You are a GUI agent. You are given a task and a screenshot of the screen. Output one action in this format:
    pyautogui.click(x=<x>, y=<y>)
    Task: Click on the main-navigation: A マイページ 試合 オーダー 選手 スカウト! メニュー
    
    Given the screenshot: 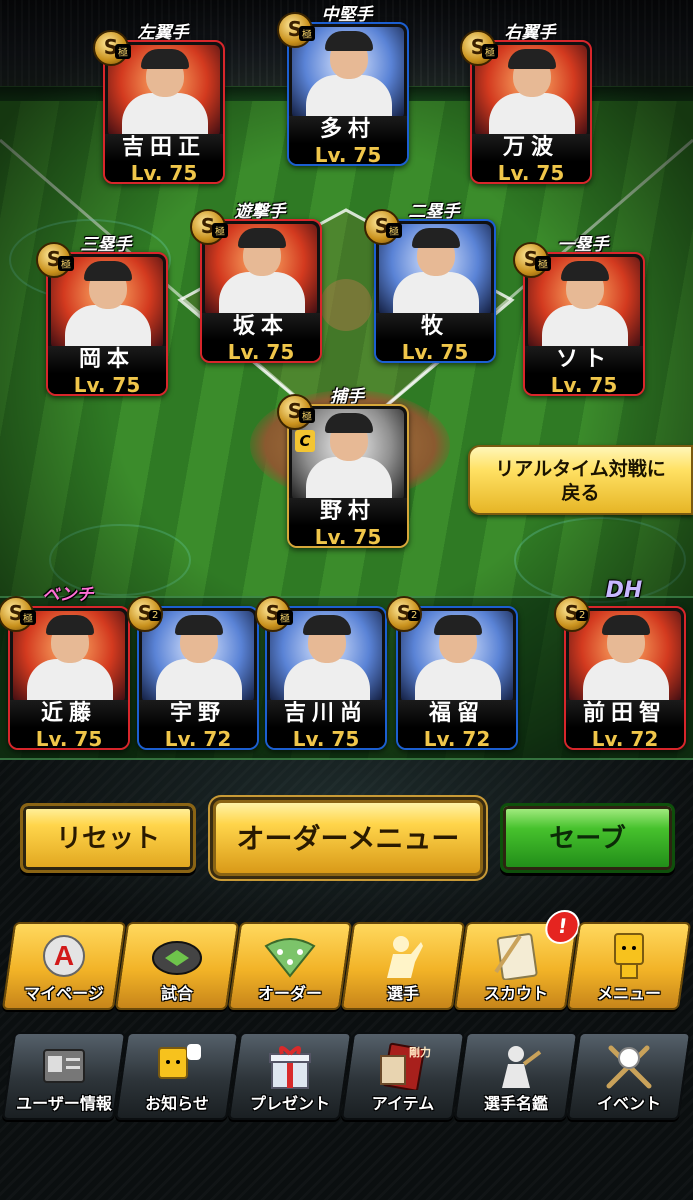 What is the action you would take?
    pyautogui.click(x=346, y=960)
    